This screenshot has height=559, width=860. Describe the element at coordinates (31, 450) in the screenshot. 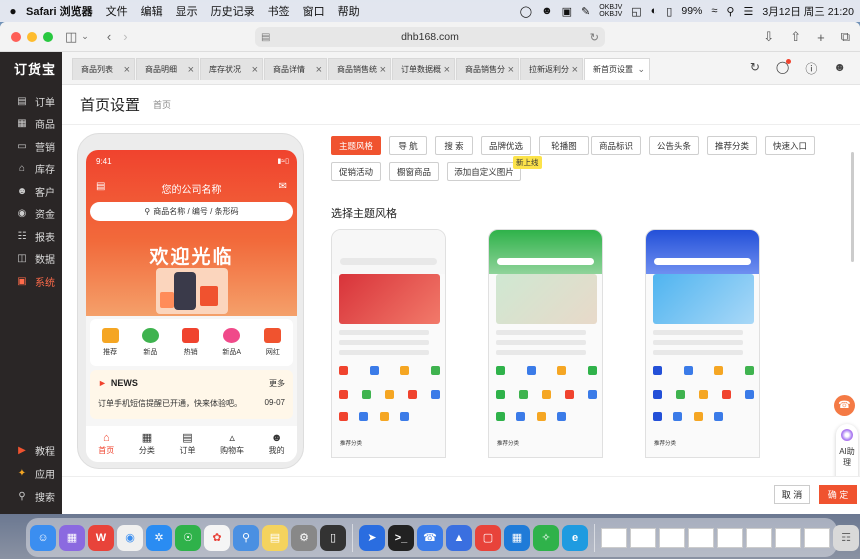

I see `sidebar-item-tutorial: ▶ 教程` at that location.